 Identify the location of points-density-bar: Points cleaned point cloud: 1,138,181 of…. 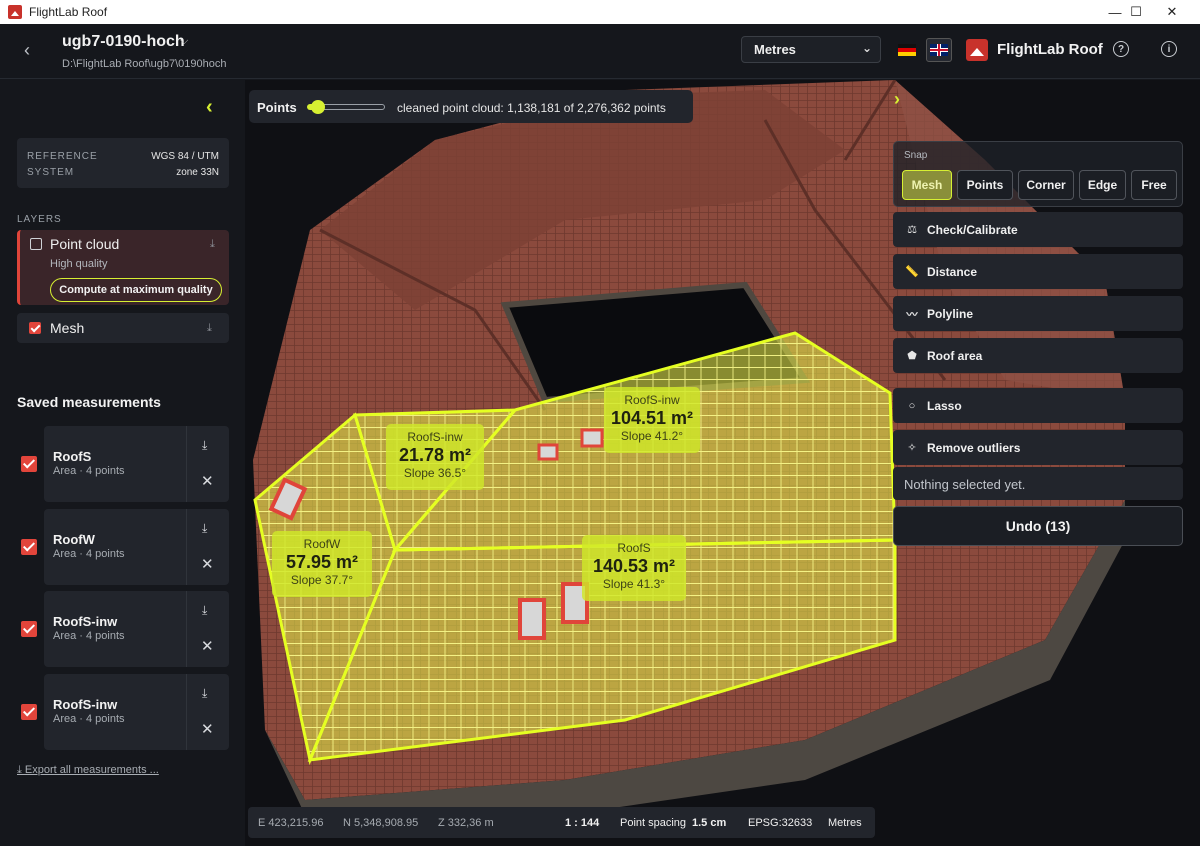
(471, 106).